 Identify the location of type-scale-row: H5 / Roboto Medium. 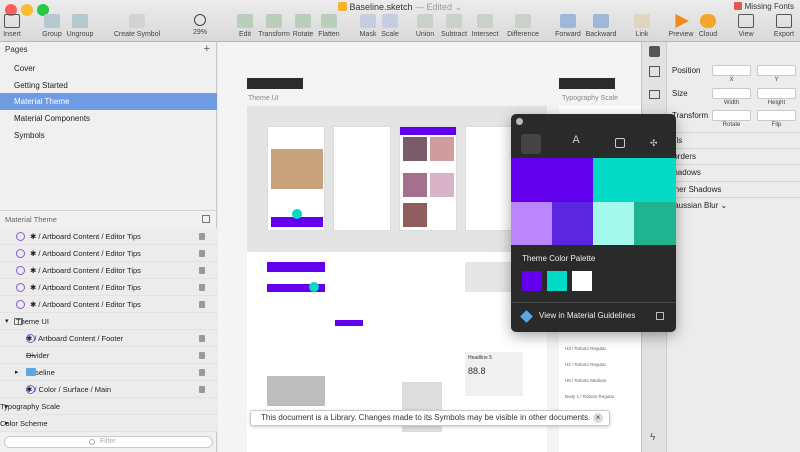
(586, 380).